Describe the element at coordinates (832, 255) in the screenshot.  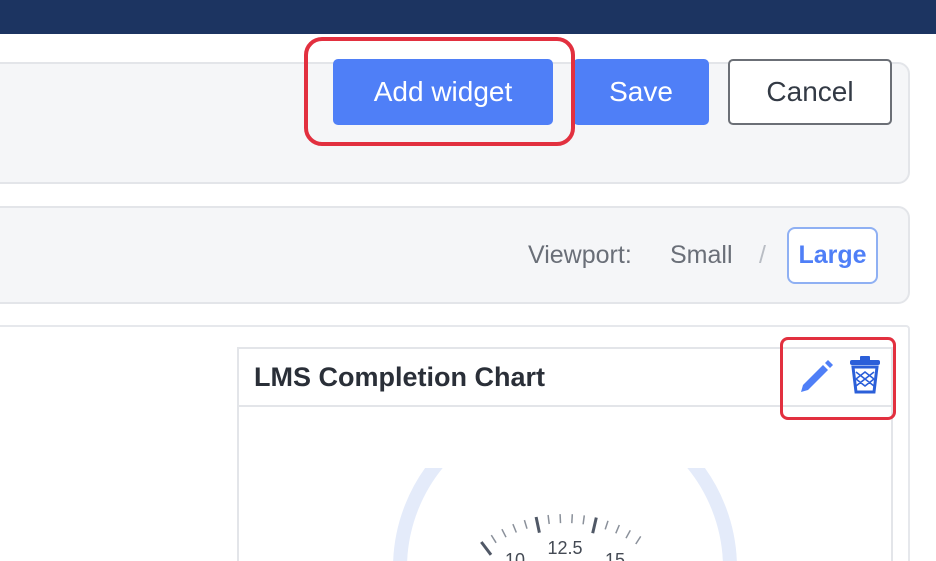
I see `viewport-option-large: Large` at that location.